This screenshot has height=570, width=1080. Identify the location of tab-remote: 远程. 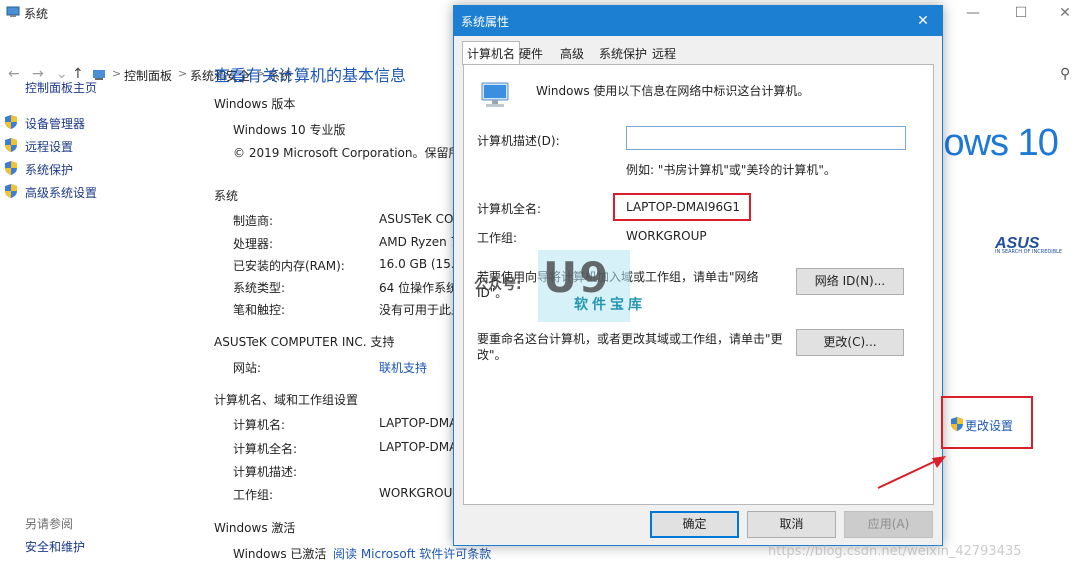
(664, 53).